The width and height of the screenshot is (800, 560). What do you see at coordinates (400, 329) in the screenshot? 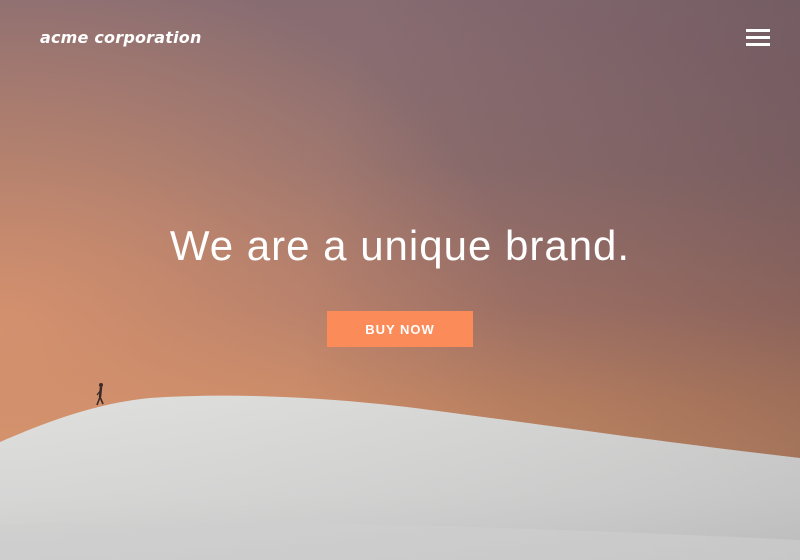
I see `buy-now-button: BUY NOW` at bounding box center [400, 329].